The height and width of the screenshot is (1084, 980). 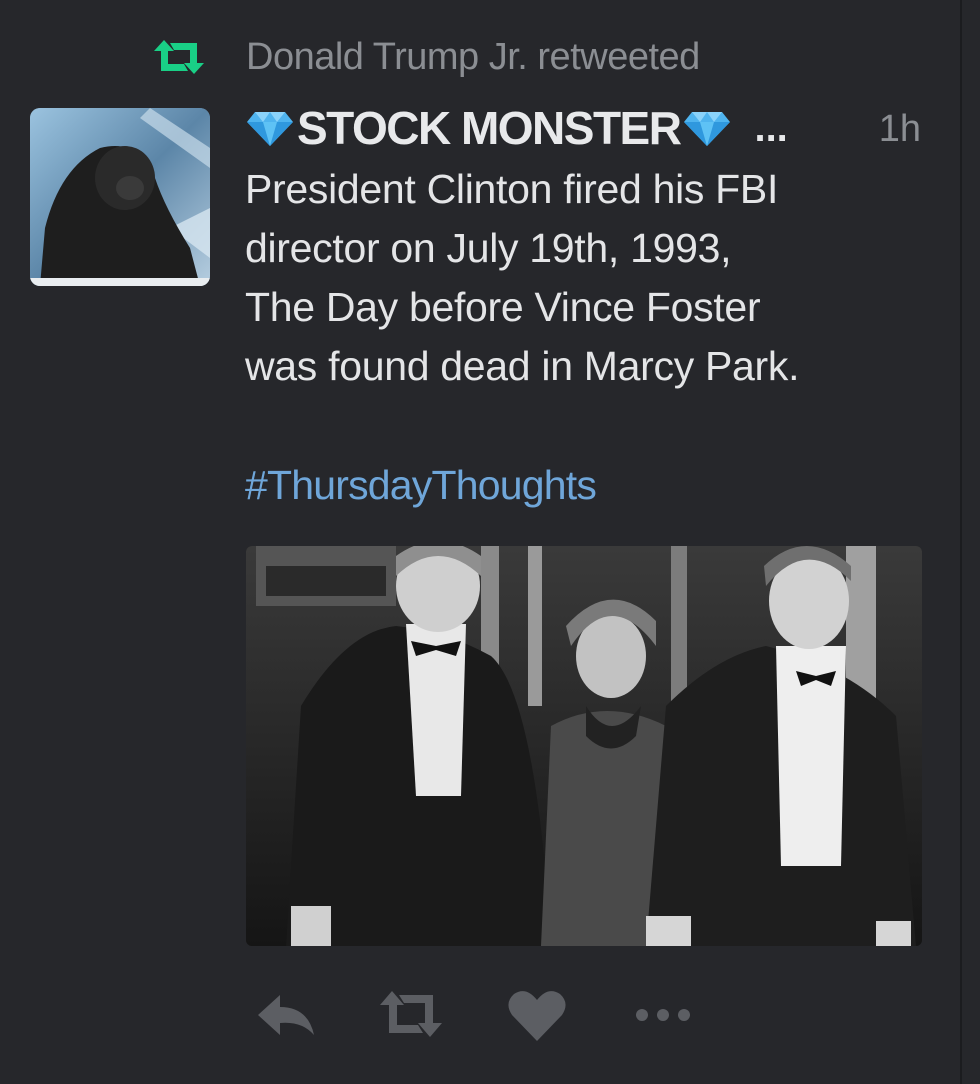 I want to click on tweet-text-line: The Day before Vince Foster, so click(x=503, y=307).